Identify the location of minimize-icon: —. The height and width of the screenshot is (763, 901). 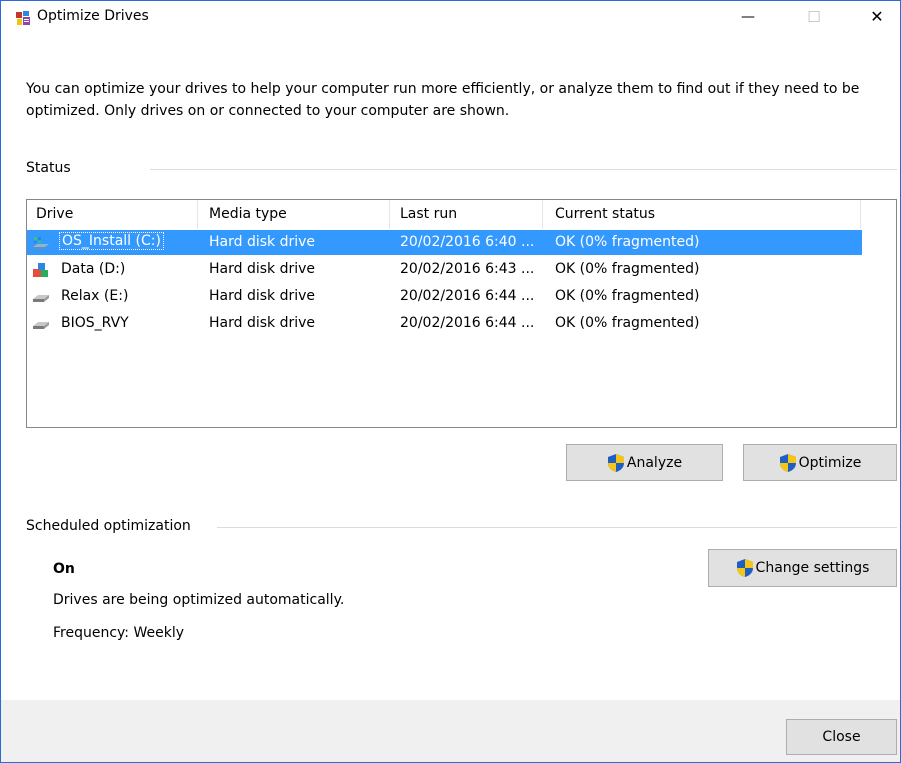
(748, 16).